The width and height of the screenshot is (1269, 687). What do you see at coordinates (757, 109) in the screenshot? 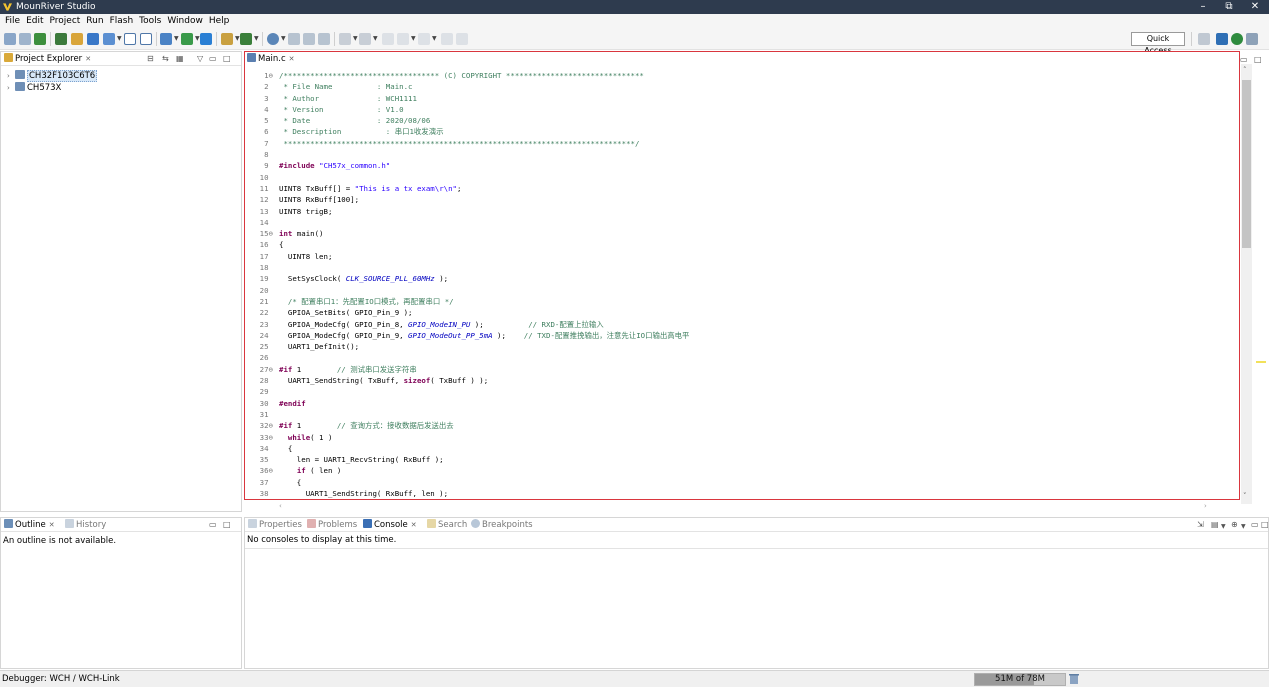
I see `code-line: * Version : V1.0` at bounding box center [757, 109].